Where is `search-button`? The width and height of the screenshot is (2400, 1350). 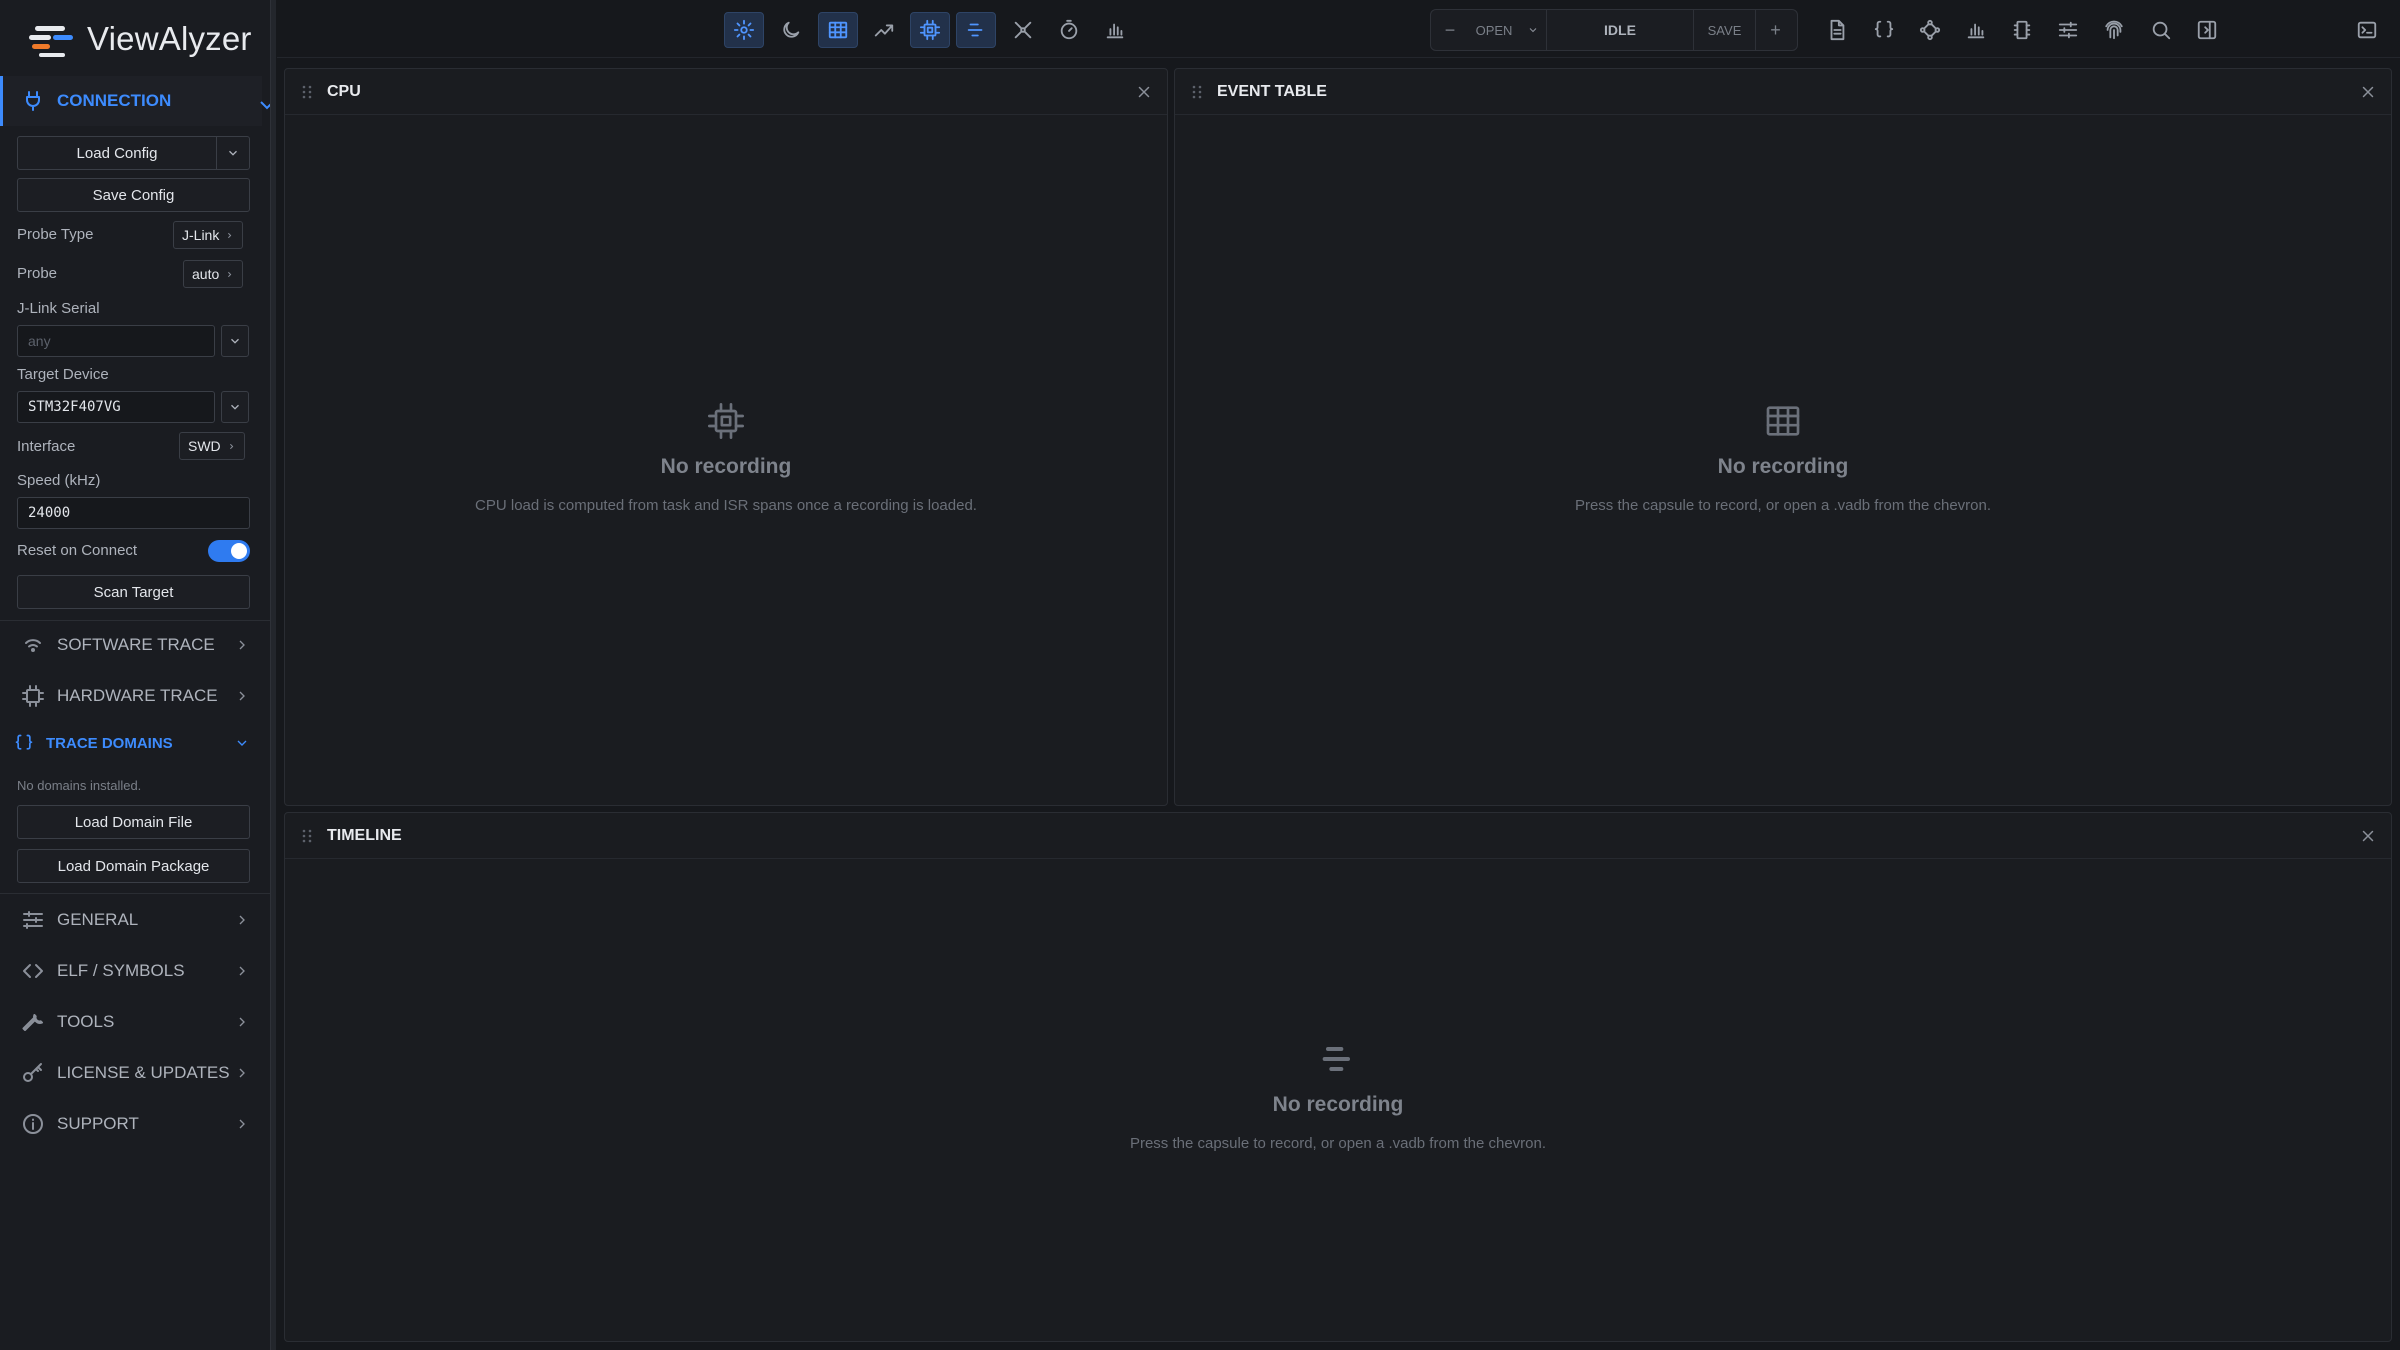 search-button is located at coordinates (2161, 30).